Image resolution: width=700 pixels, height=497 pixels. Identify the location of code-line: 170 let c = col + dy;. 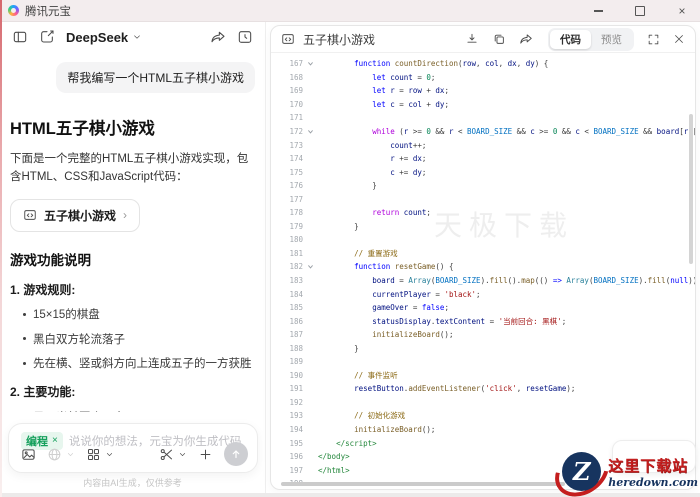
(369, 104).